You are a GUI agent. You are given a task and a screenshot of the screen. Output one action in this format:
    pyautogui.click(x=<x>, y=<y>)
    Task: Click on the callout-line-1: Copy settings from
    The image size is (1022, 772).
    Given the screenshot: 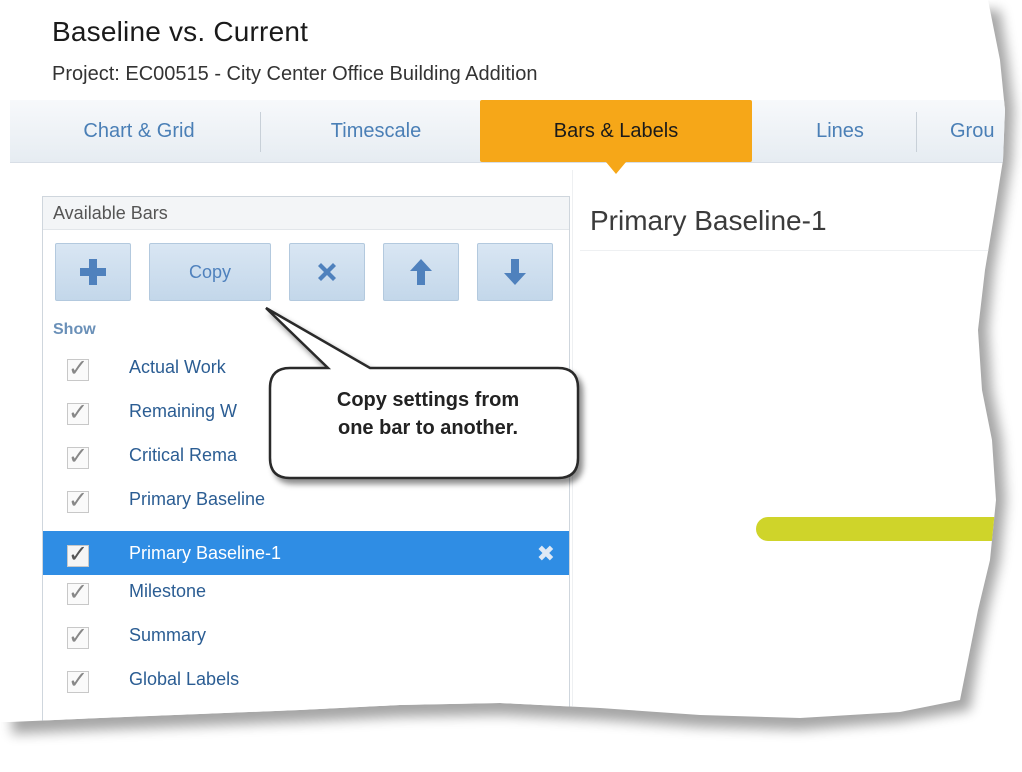 What is the action you would take?
    pyautogui.click(x=428, y=400)
    